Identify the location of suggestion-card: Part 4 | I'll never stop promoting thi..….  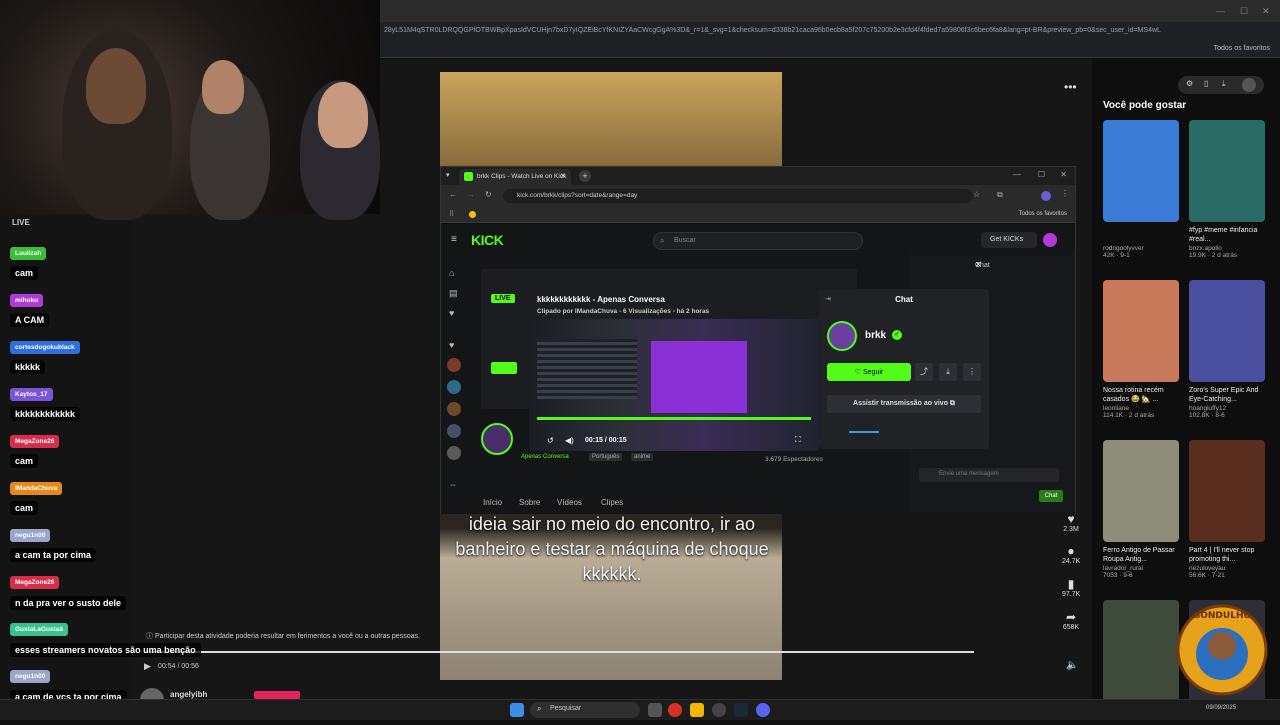
(1227, 509).